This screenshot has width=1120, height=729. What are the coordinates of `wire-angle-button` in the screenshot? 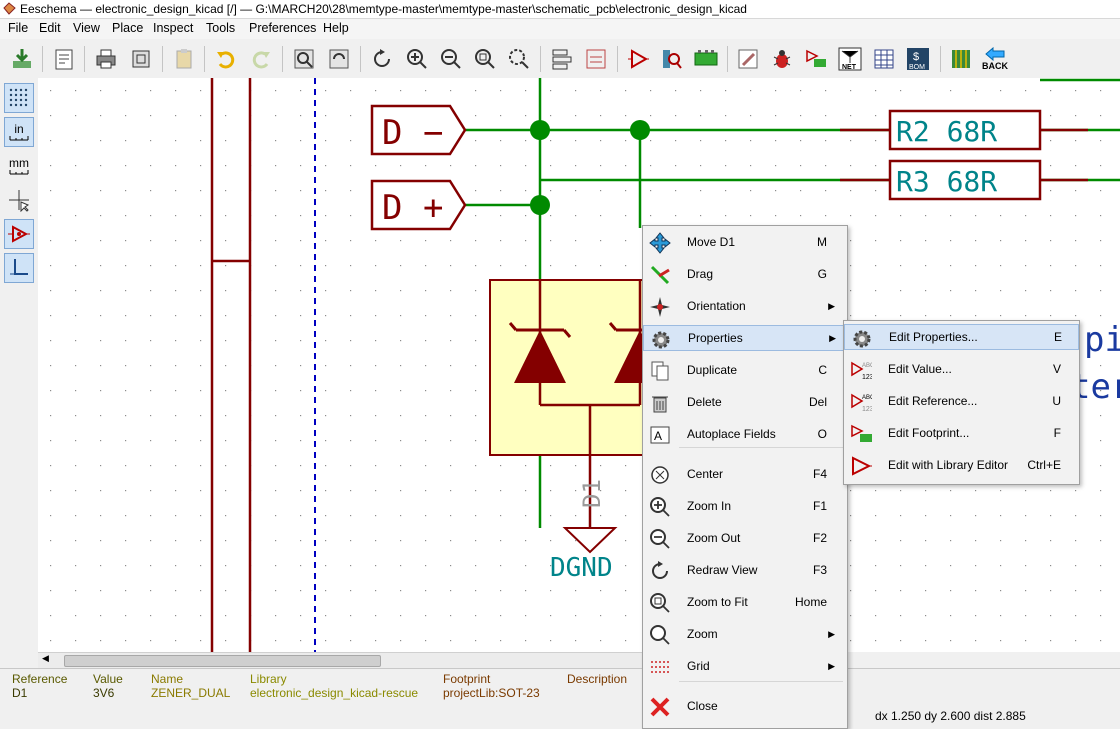 It's located at (19, 268).